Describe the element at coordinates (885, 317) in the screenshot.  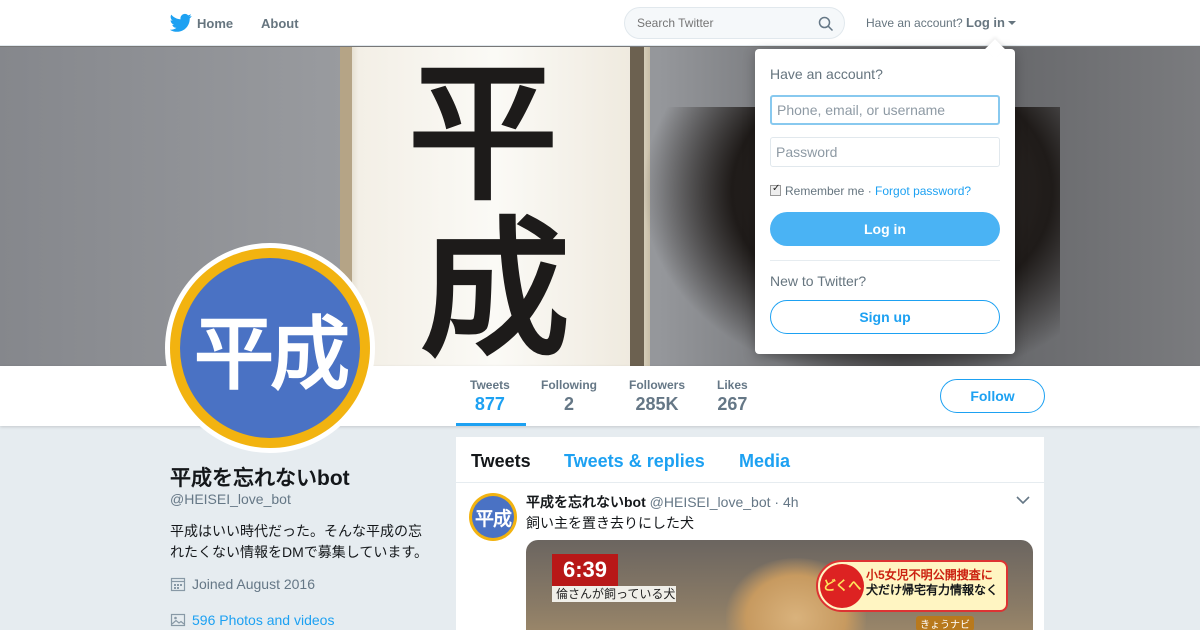
I see `signup-button: Sign up` at that location.